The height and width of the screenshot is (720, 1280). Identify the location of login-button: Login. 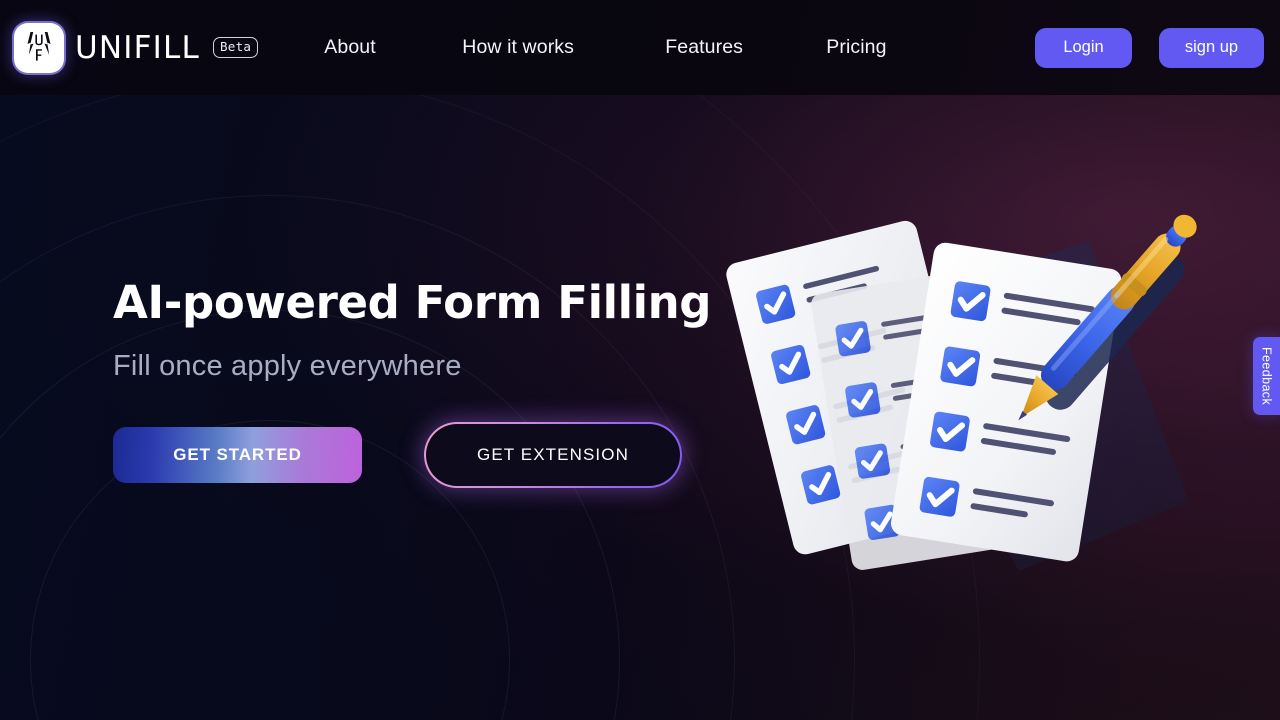
(1083, 47).